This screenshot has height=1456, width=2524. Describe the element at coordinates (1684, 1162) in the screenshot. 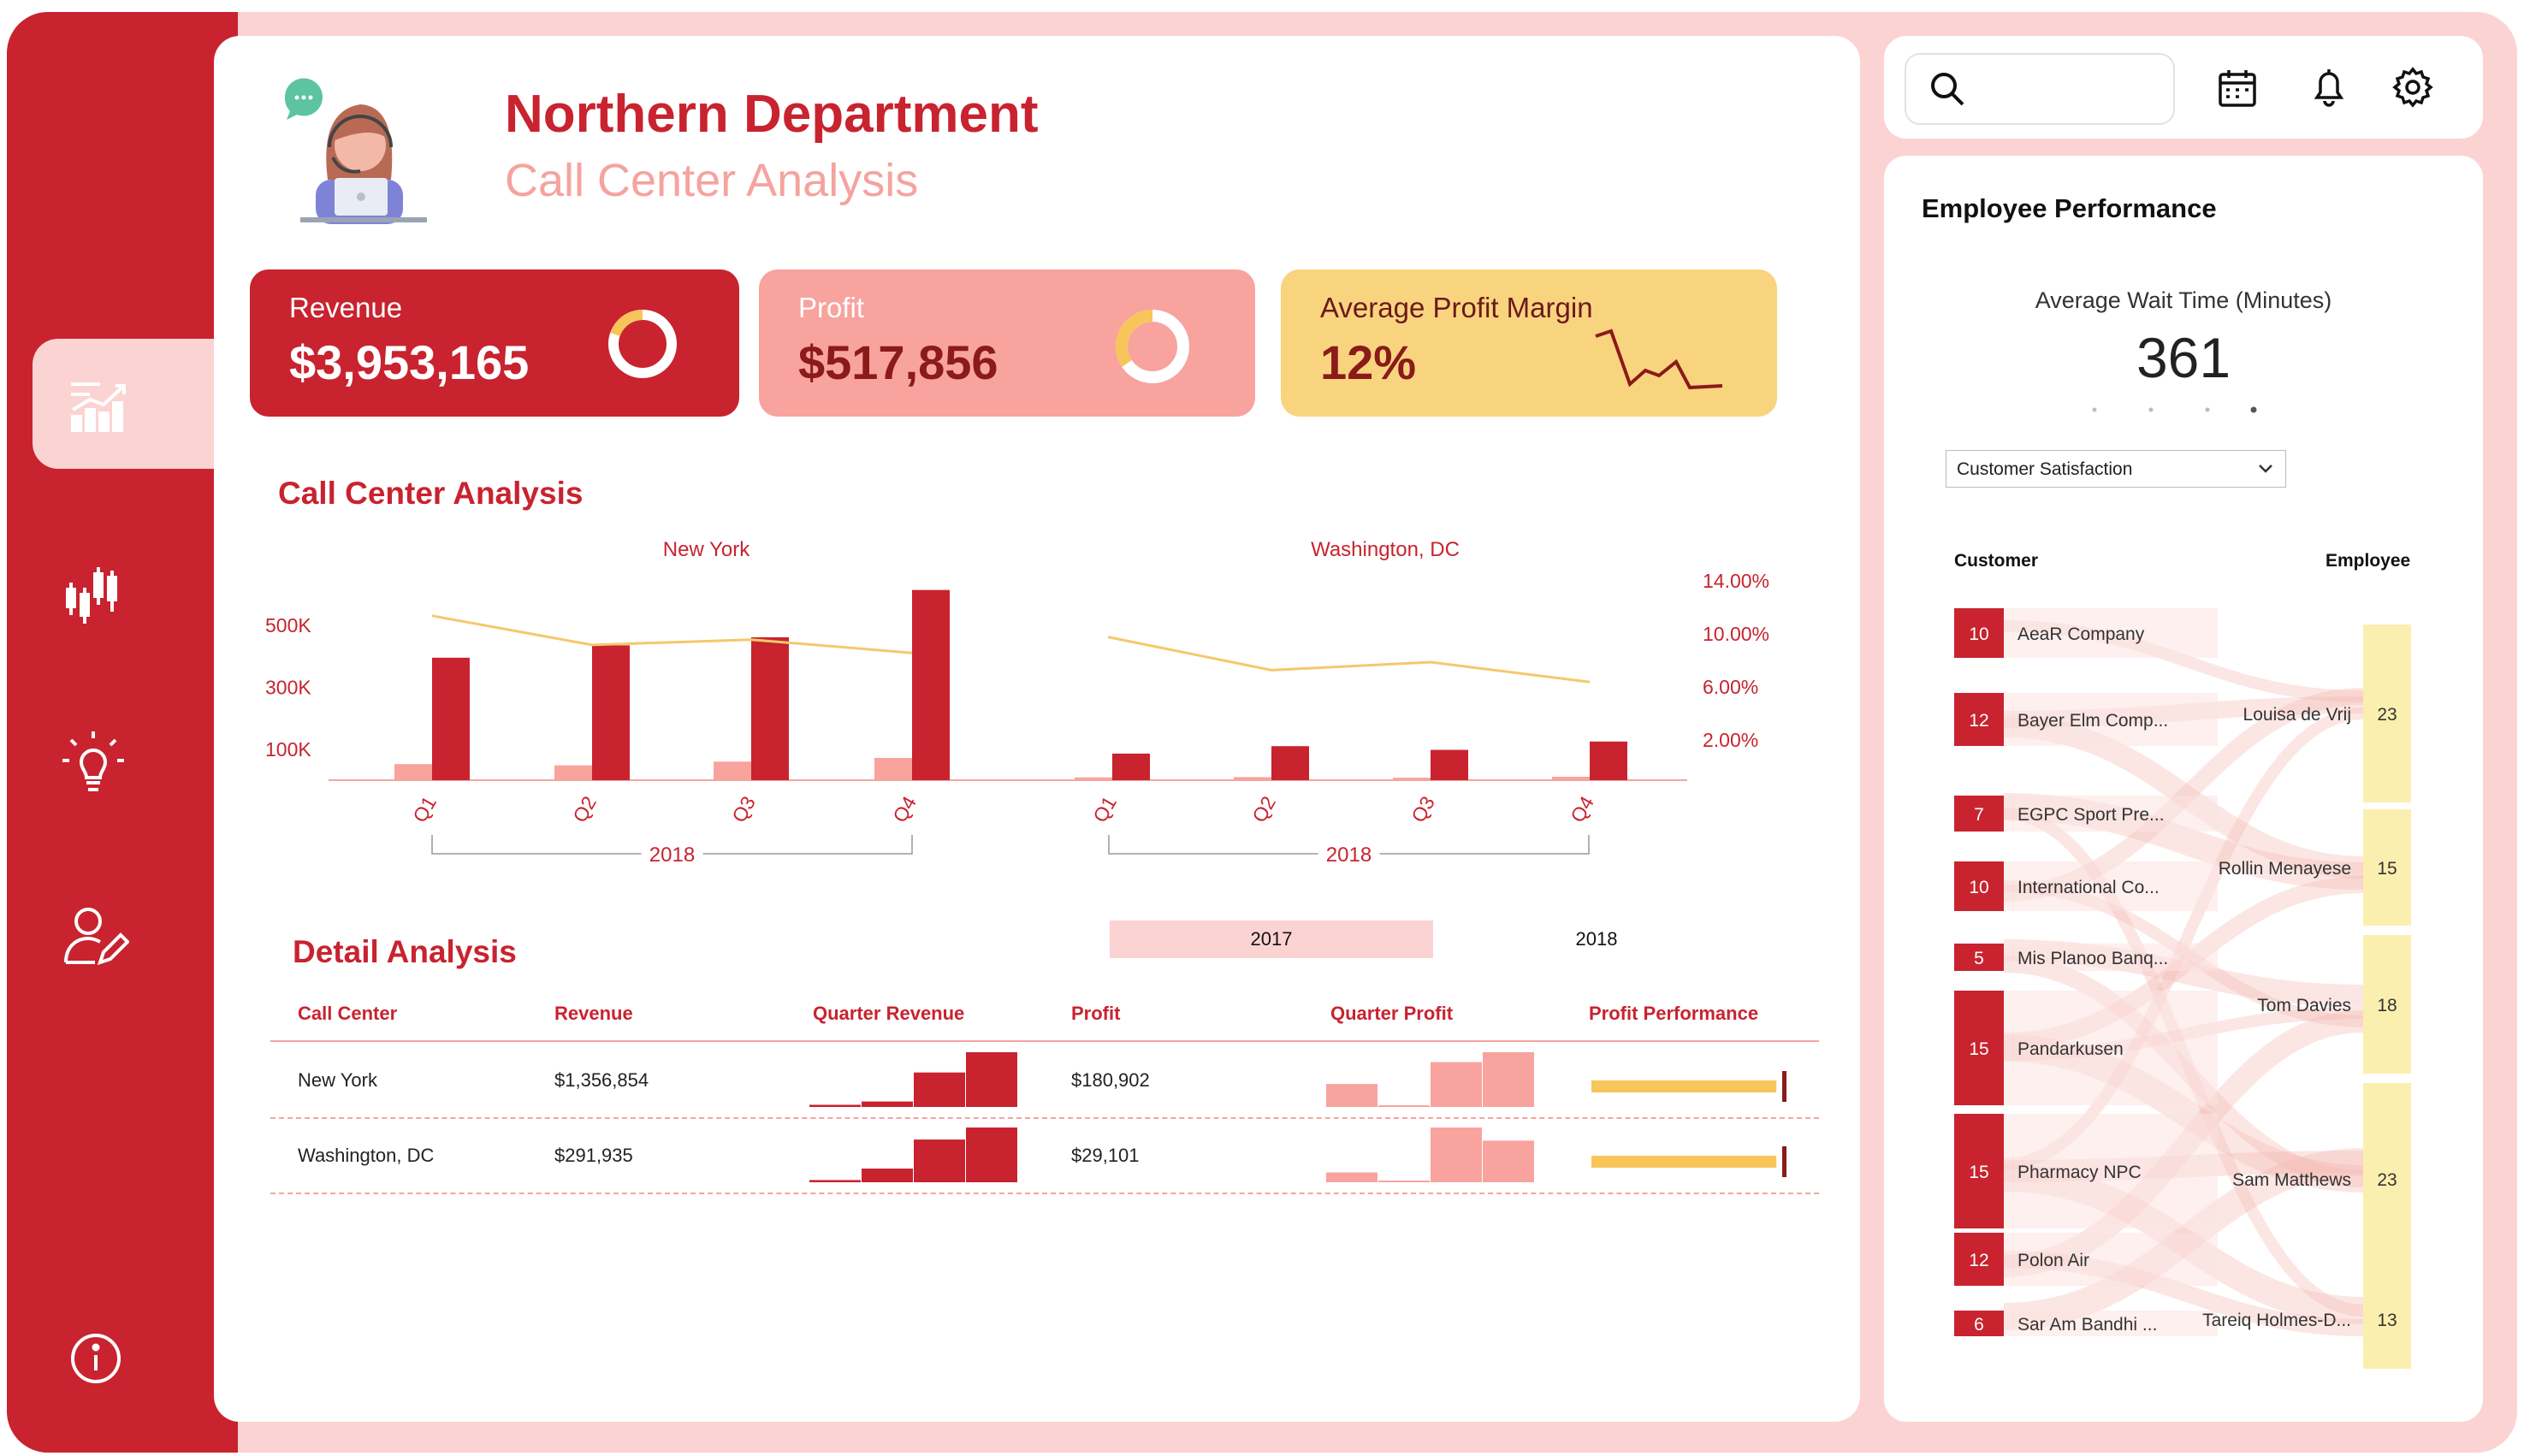

I see `performance-fill` at that location.